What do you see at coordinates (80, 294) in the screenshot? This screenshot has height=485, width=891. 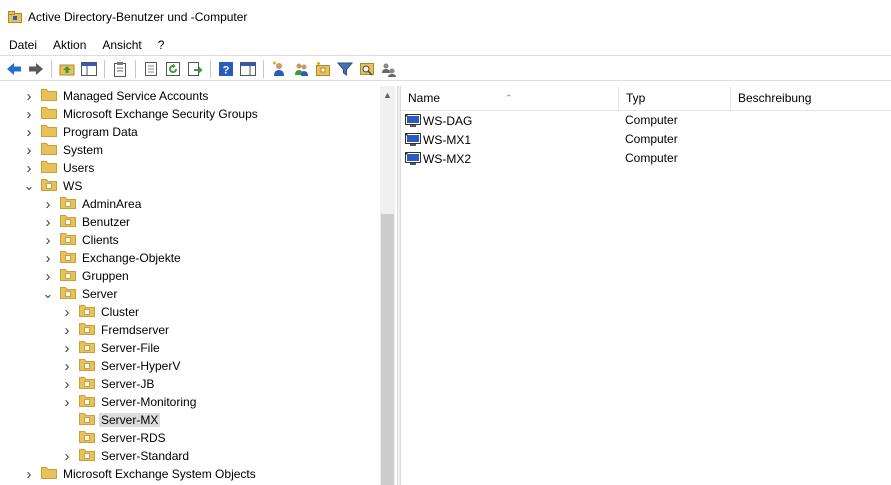 I see `tree-item: ⌄ Server` at bounding box center [80, 294].